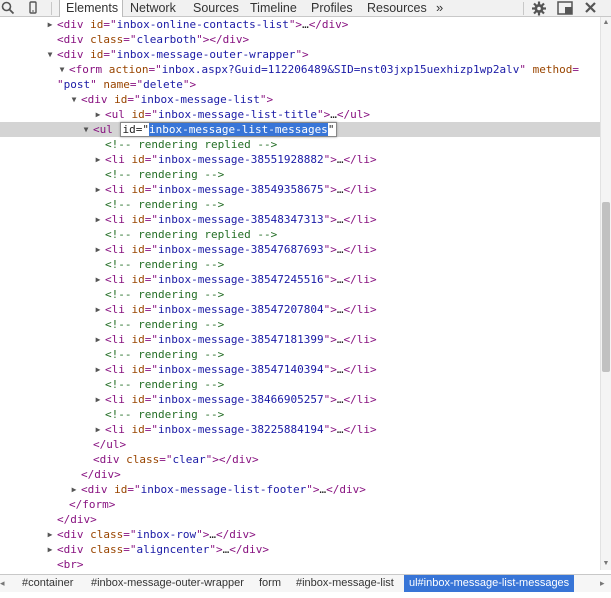  What do you see at coordinates (77, 84) in the screenshot?
I see `dom-attribute-value: post` at bounding box center [77, 84].